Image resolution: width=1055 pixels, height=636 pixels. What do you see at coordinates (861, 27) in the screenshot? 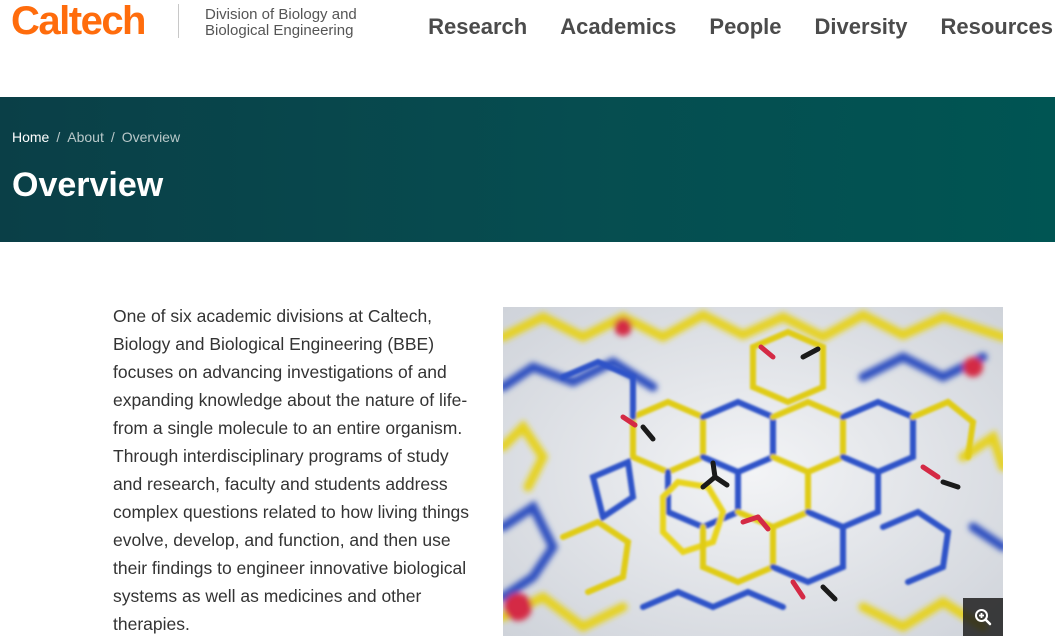
I see `nav-diversity: Diversity` at bounding box center [861, 27].